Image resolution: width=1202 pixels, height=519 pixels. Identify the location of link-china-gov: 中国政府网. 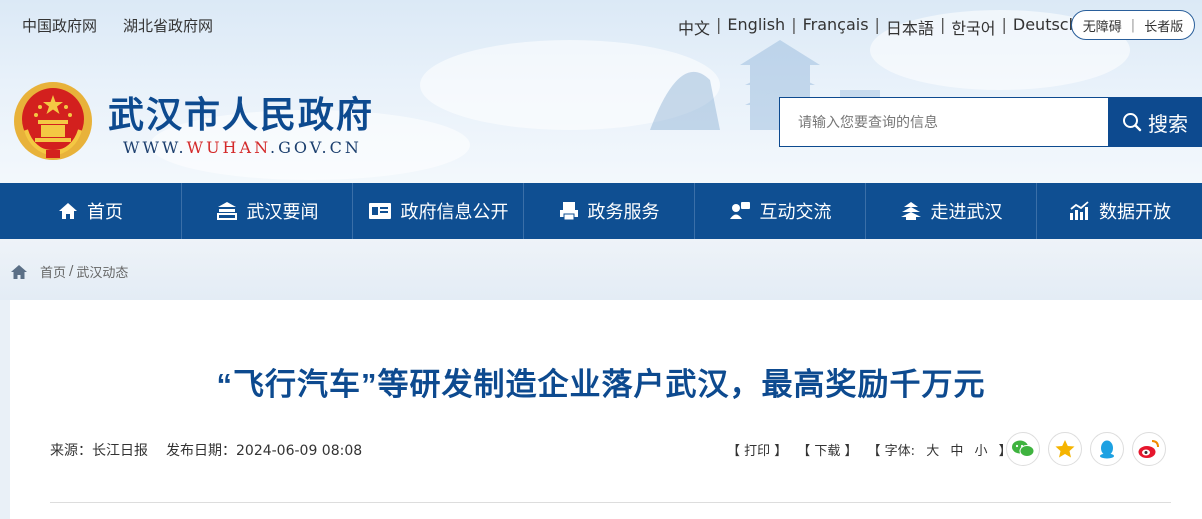
(59, 25).